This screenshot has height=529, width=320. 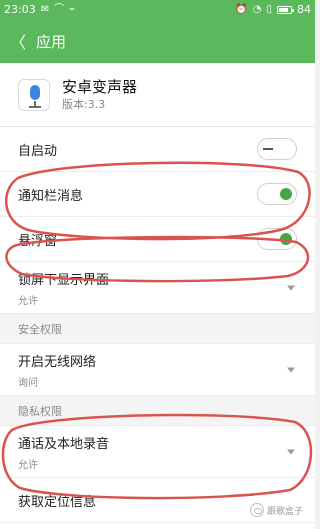 What do you see at coordinates (157, 452) in the screenshot?
I see `recording-row: 通话及本地录音 允许` at bounding box center [157, 452].